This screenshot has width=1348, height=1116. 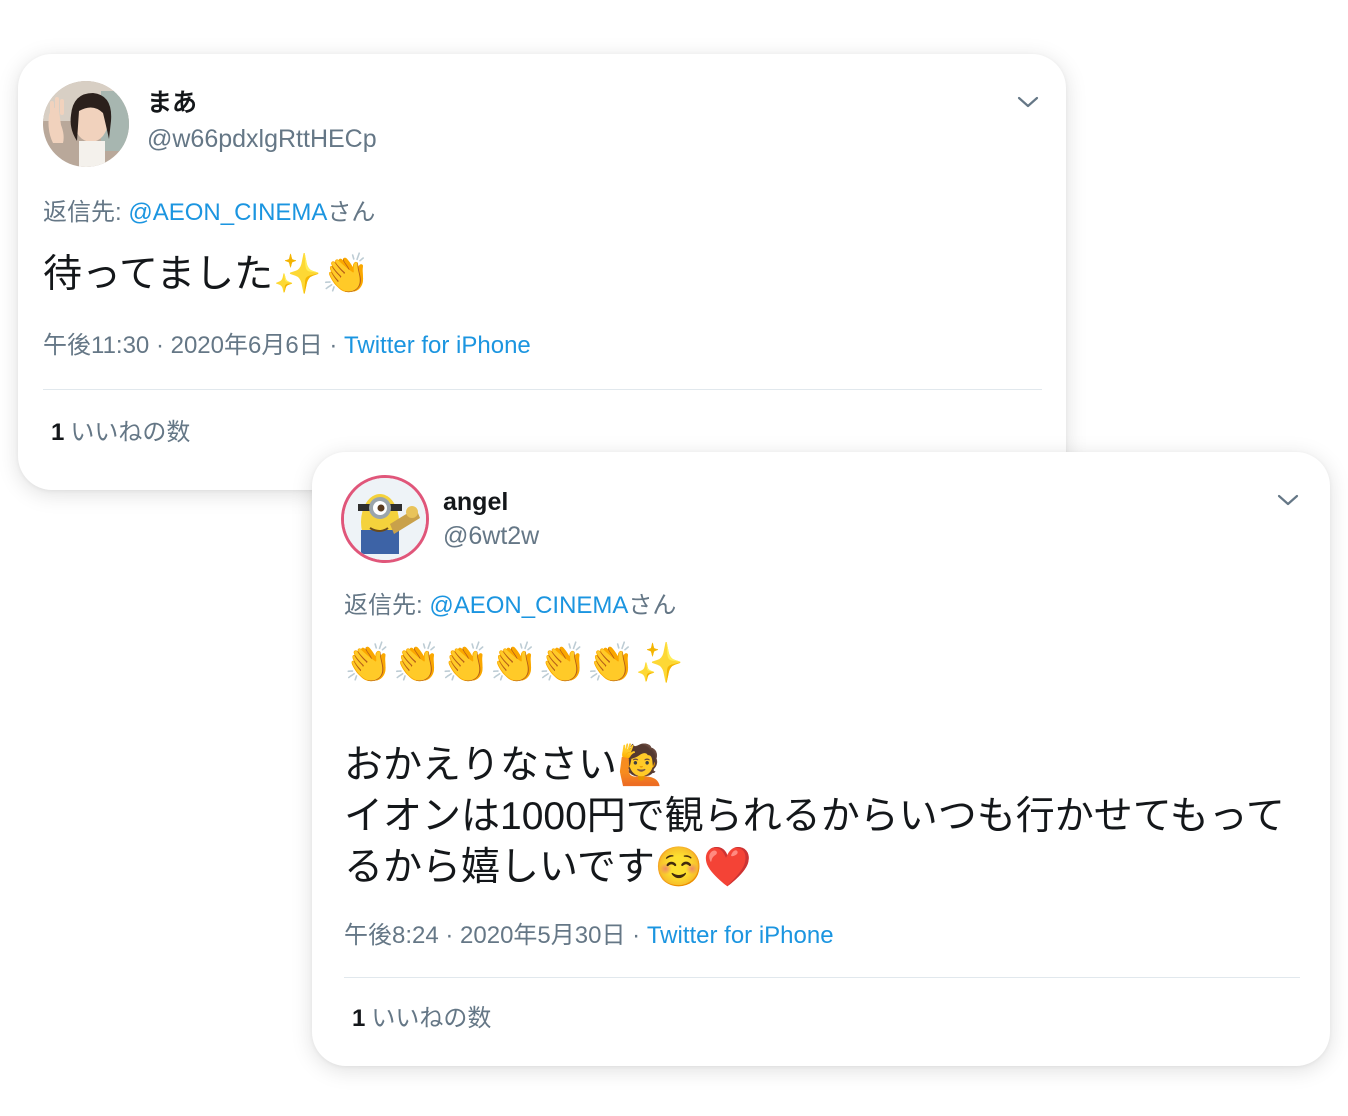 What do you see at coordinates (491, 536) in the screenshot?
I see `user-handle: @6wt2w` at bounding box center [491, 536].